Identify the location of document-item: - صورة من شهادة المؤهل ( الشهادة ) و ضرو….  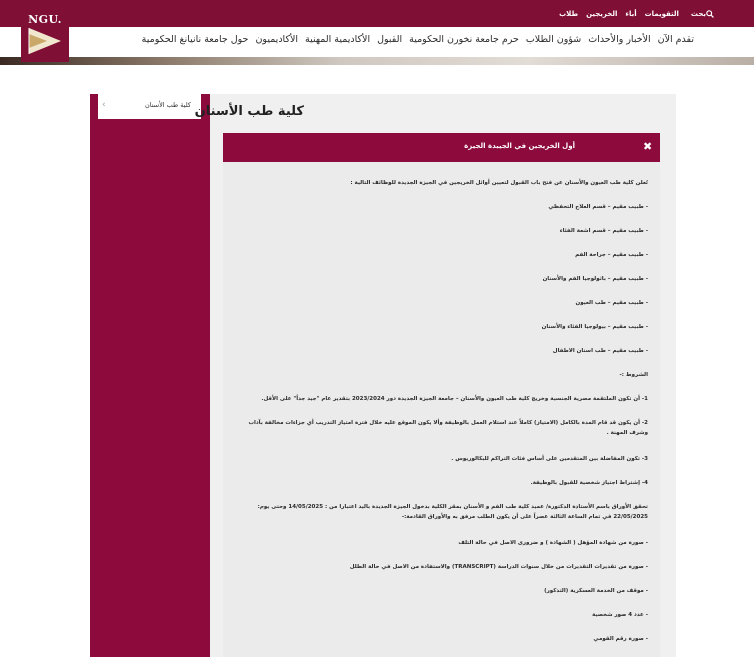
(553, 543).